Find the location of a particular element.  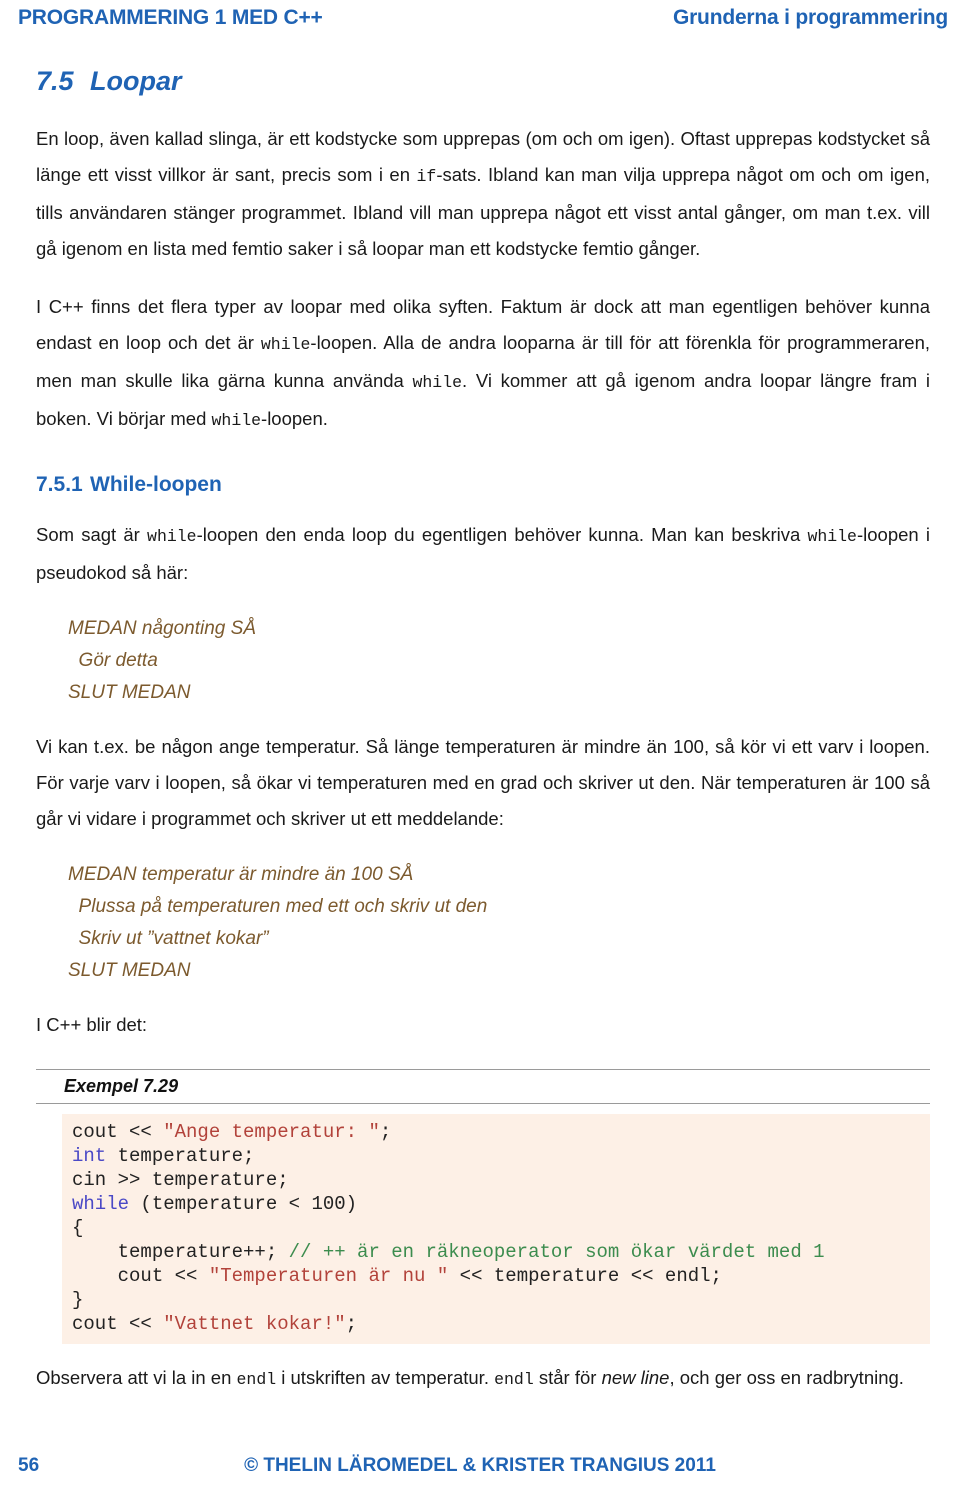

code-token: cin >> temperature; is located at coordinates (180, 1180).